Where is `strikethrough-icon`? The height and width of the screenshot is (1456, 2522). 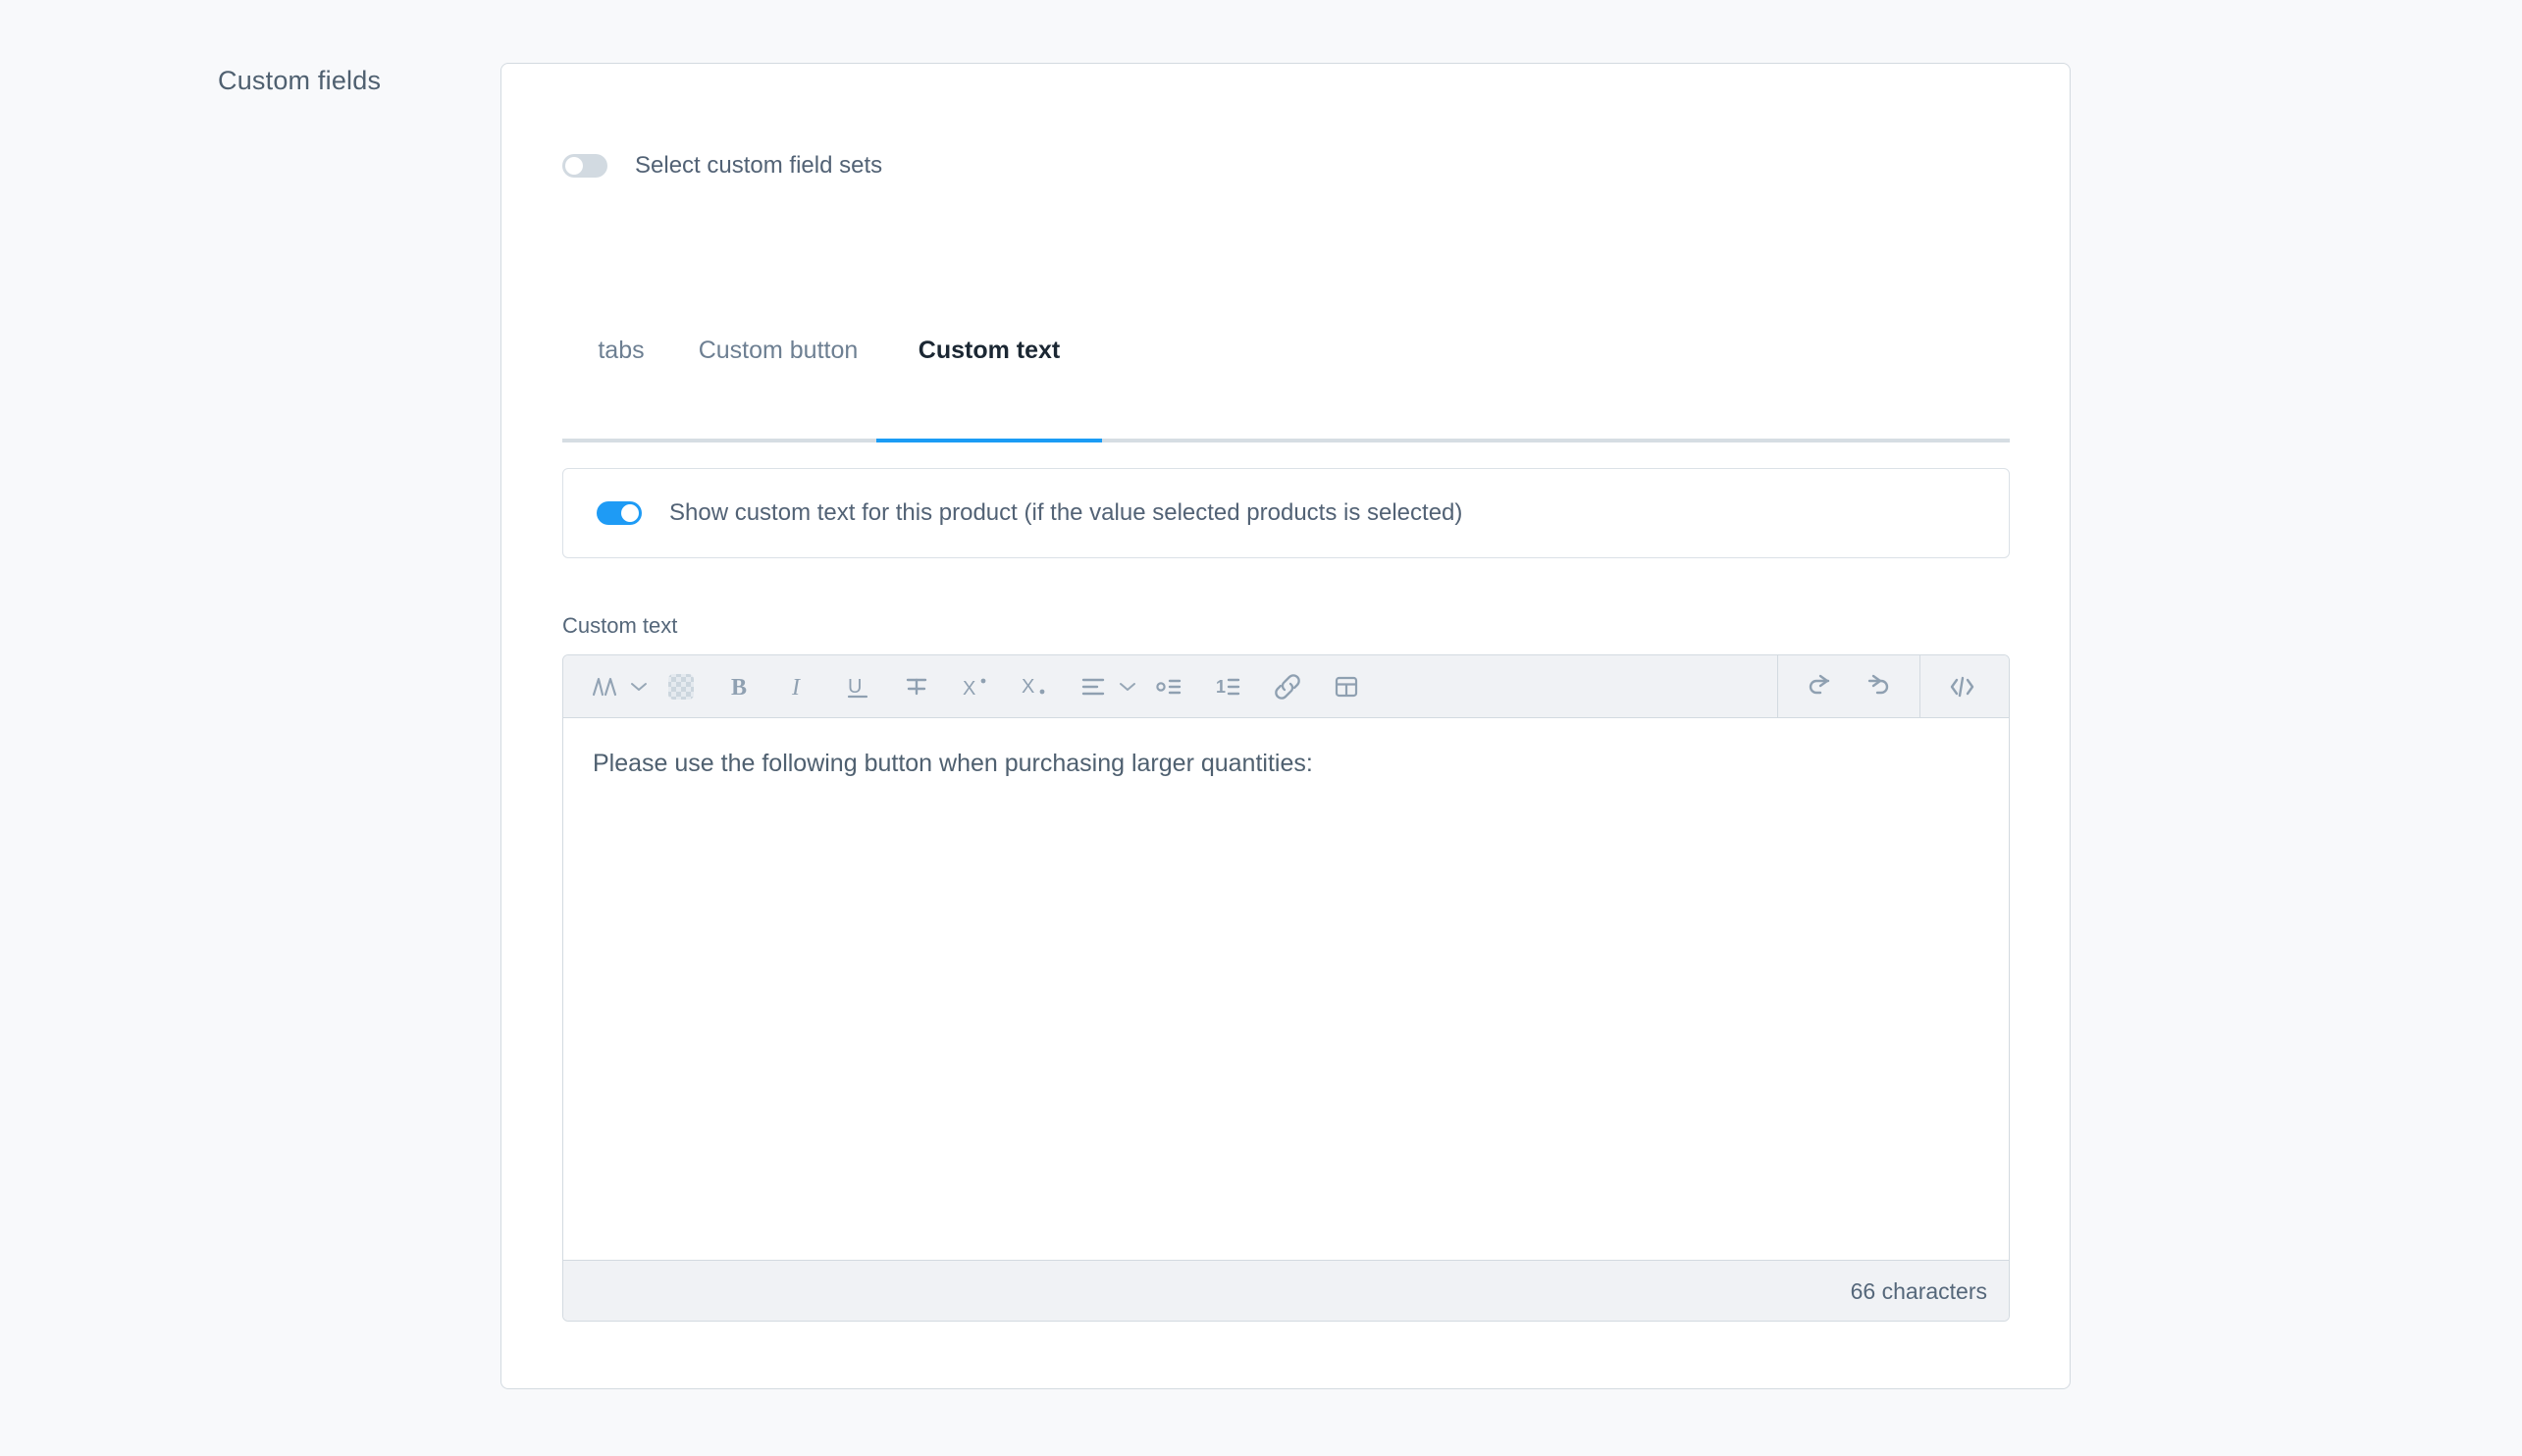
strikethrough-icon is located at coordinates (916, 686).